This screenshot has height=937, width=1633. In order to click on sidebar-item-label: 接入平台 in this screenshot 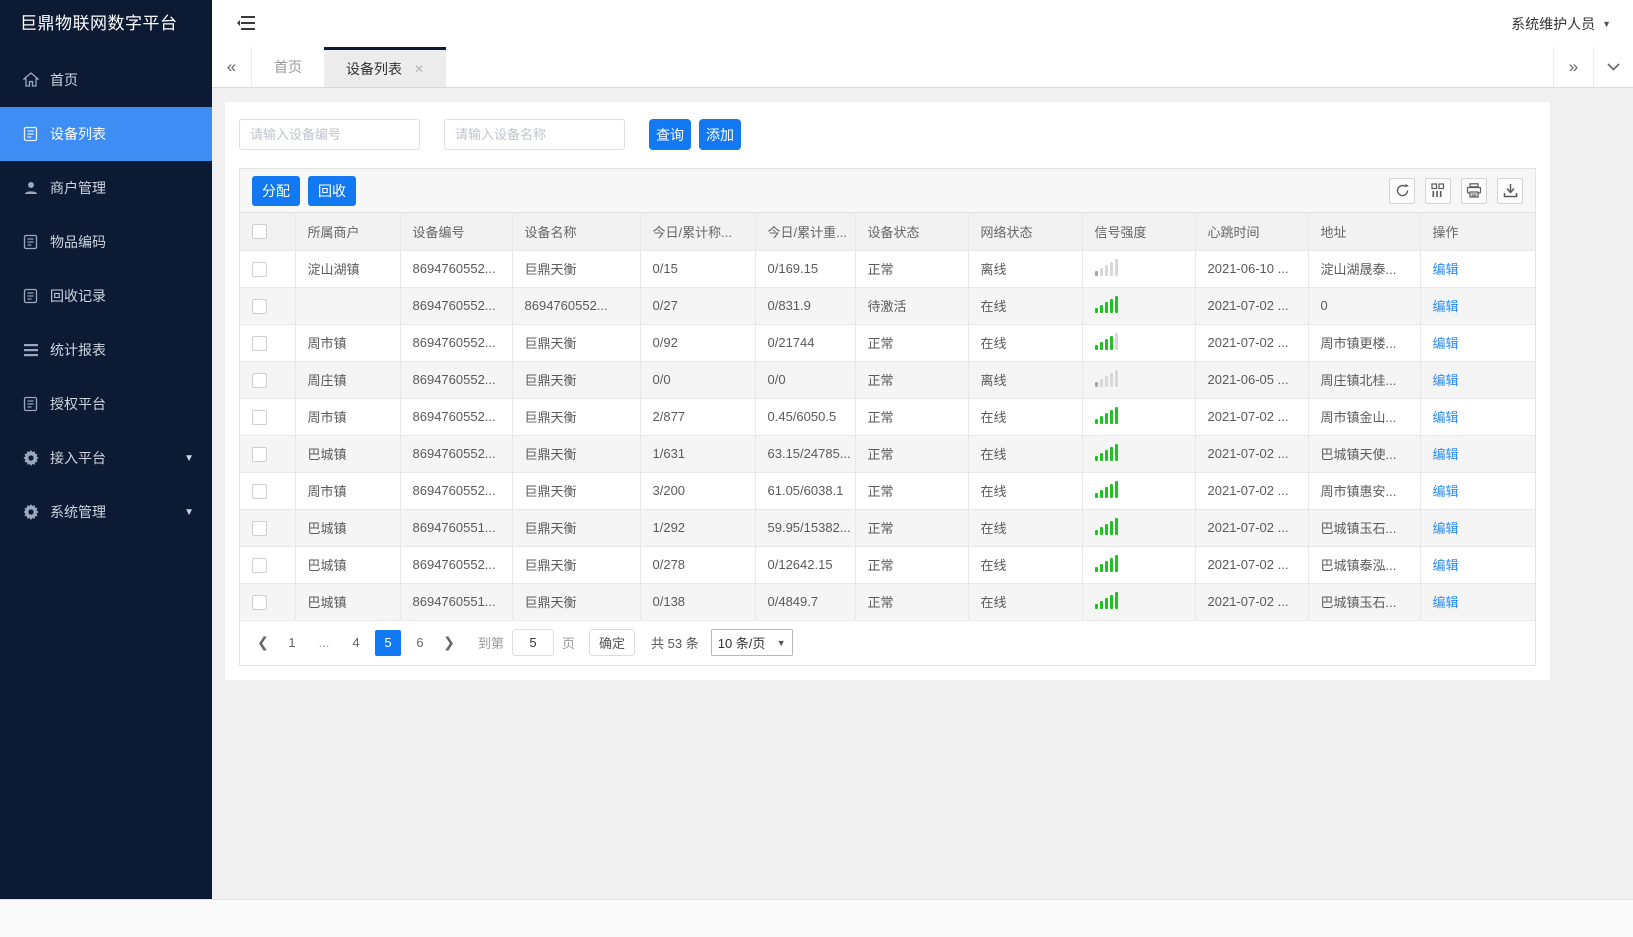, I will do `click(78, 458)`.